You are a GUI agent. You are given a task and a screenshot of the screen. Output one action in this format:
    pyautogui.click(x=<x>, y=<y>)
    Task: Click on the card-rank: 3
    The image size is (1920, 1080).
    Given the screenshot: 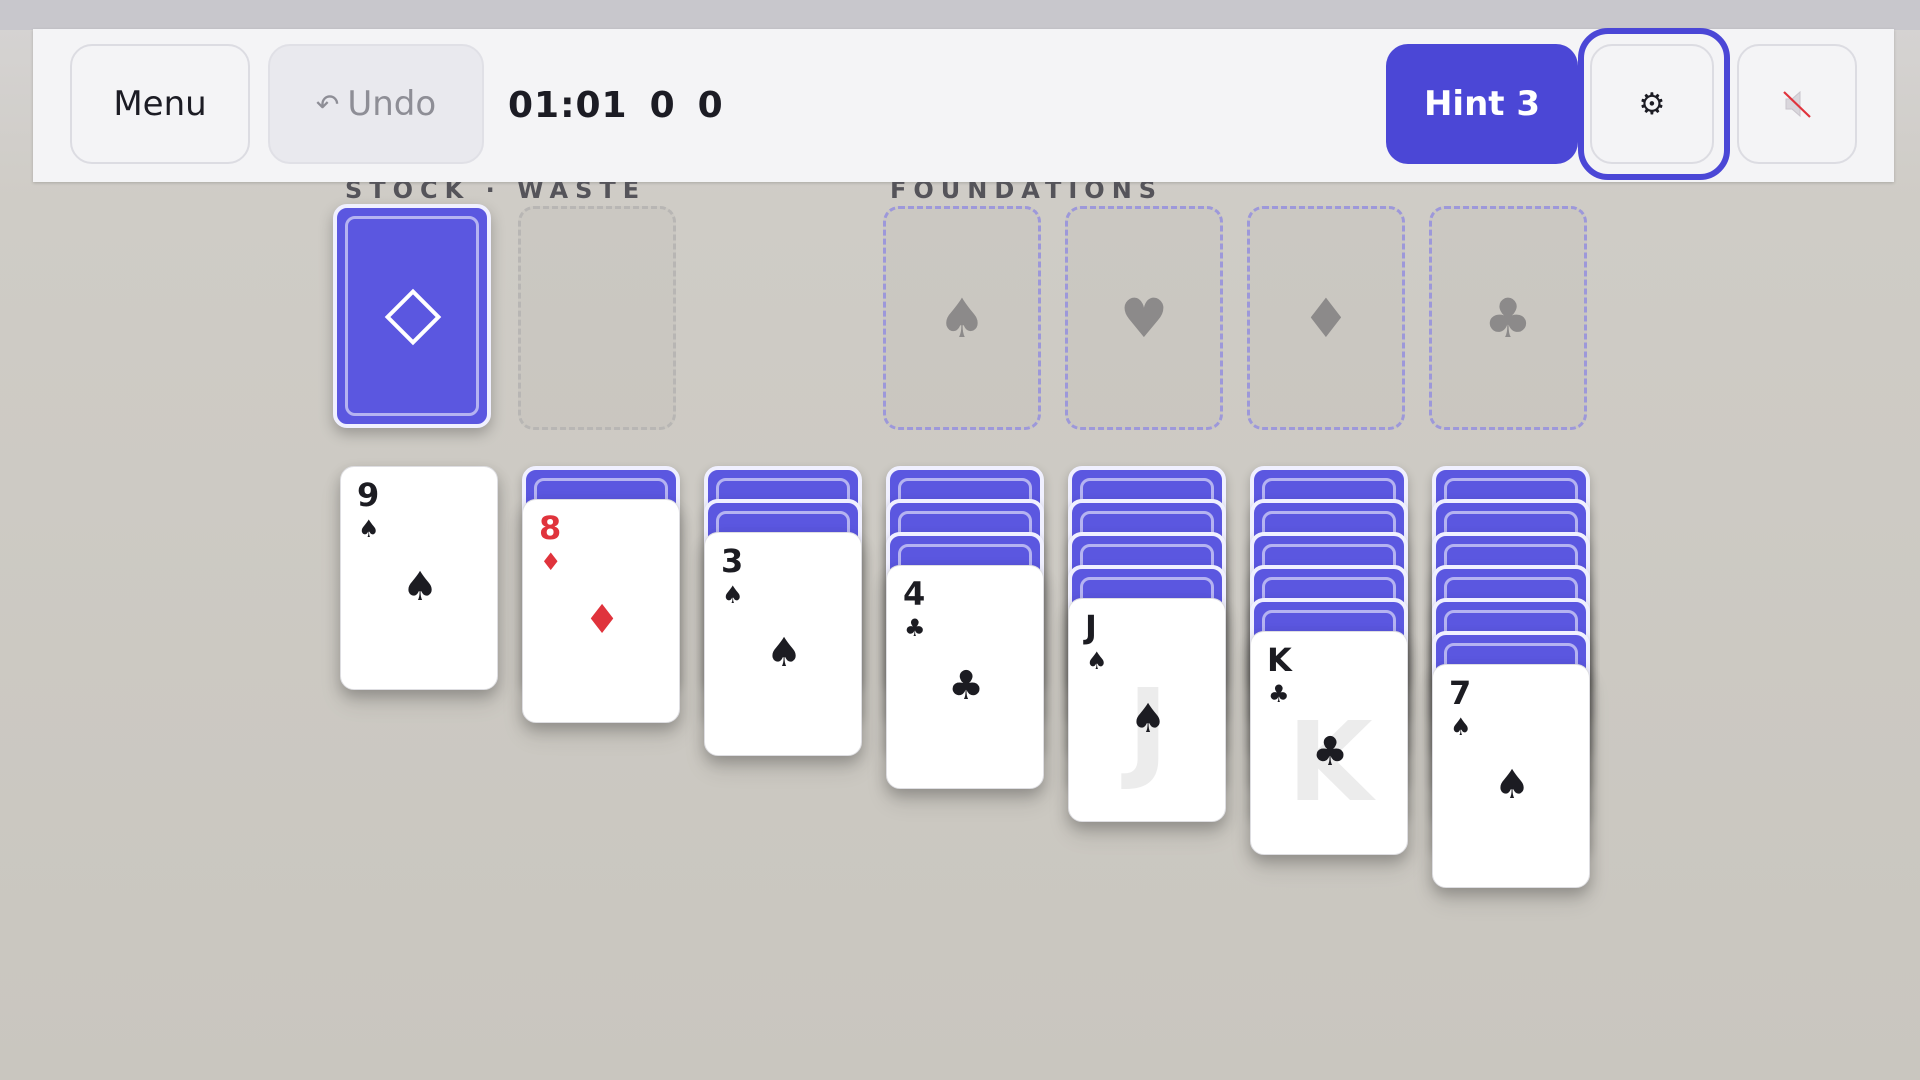 What is the action you would take?
    pyautogui.click(x=732, y=561)
    